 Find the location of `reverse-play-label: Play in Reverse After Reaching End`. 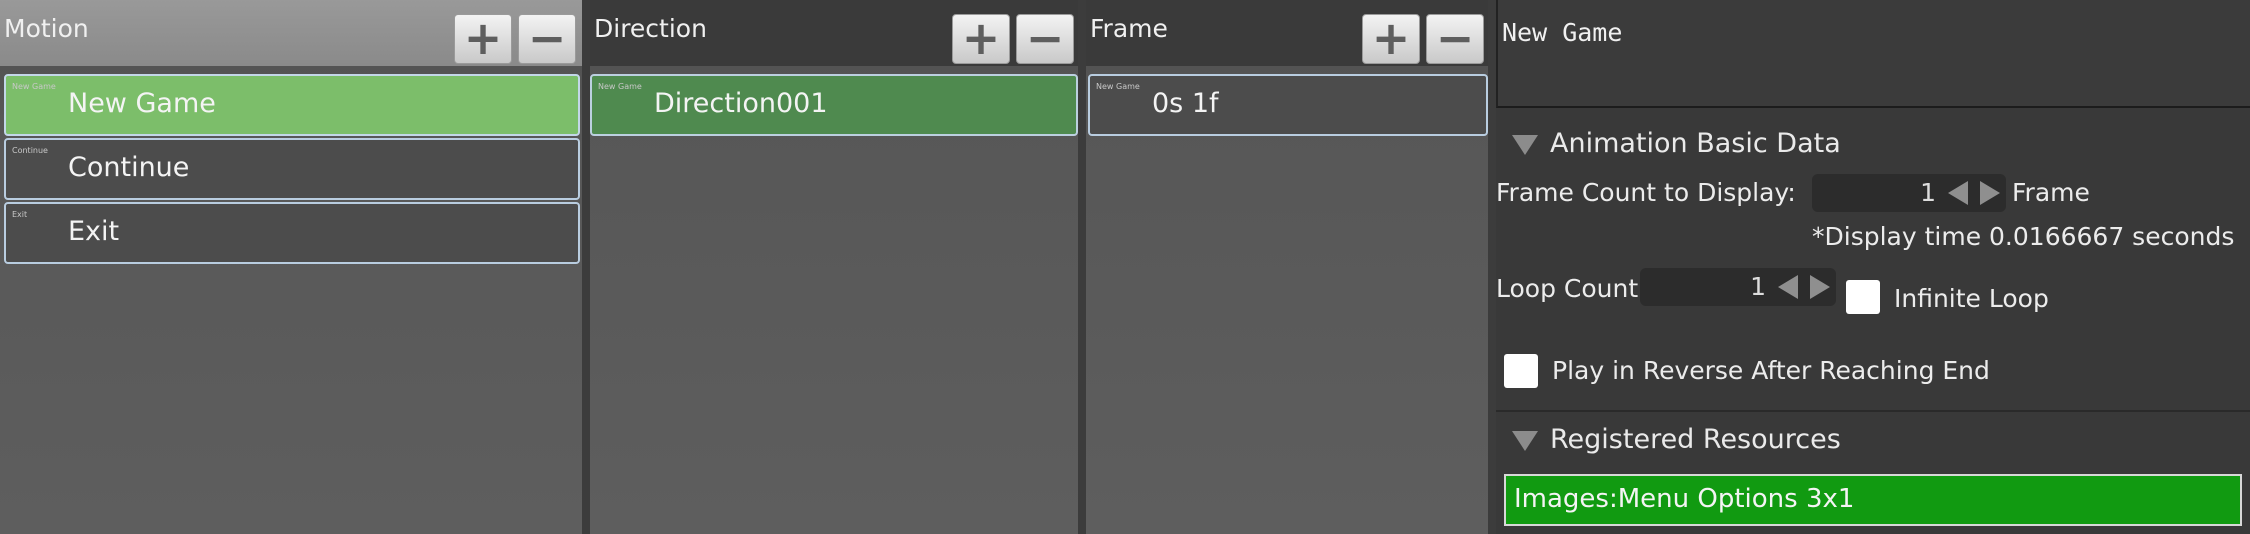

reverse-play-label: Play in Reverse After Reaching End is located at coordinates (1771, 370).